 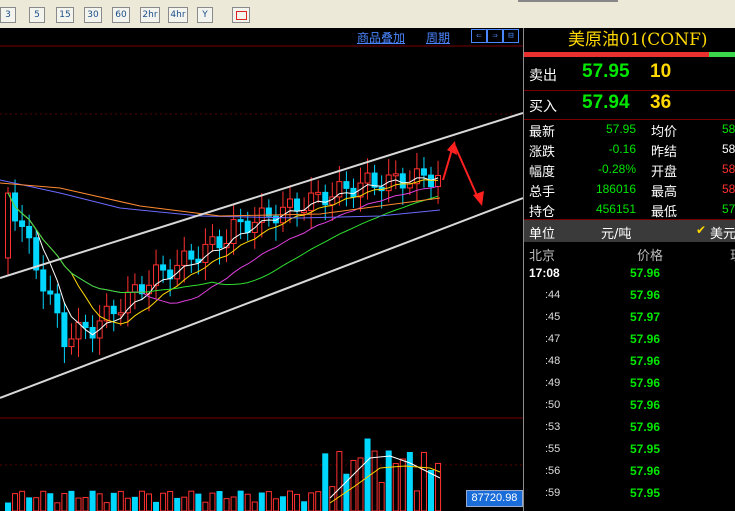 What do you see at coordinates (664, 152) in the screenshot?
I see `stat-label: 昨结` at bounding box center [664, 152].